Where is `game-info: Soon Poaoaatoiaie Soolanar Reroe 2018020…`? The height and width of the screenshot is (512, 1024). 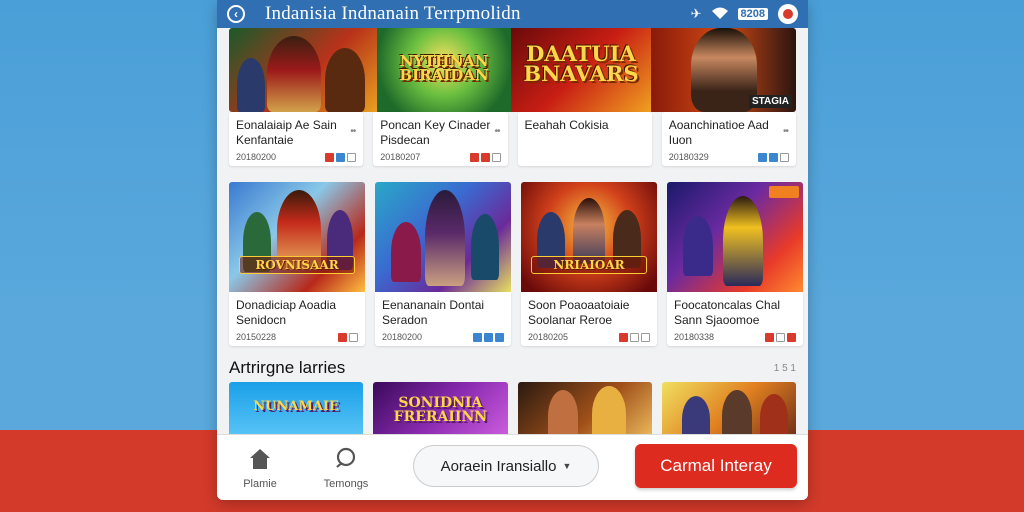 game-info: Soon Poaoaatoiaie Soolanar Reroe 2018020… is located at coordinates (589, 319).